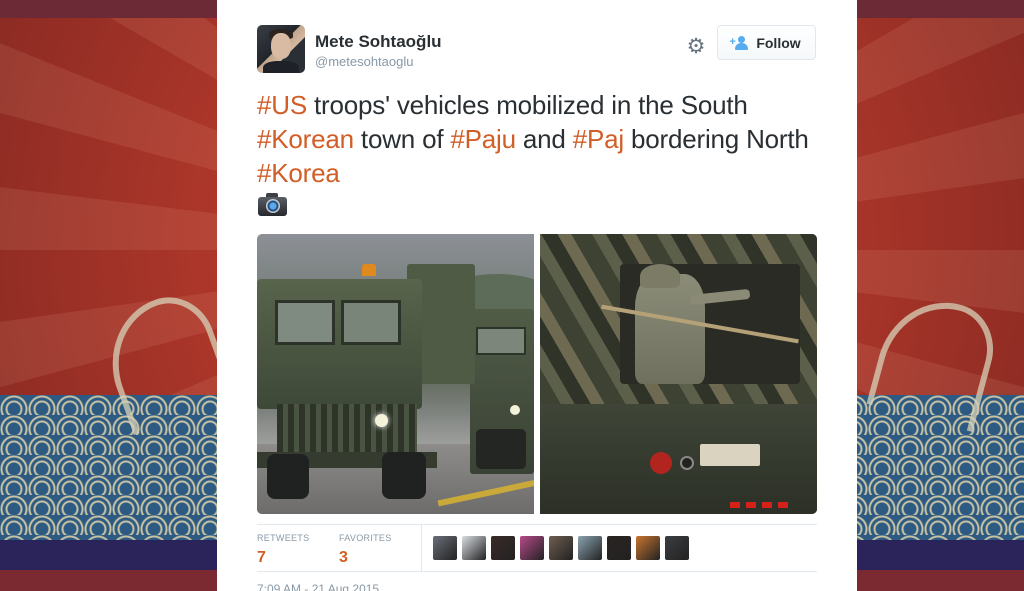 Image resolution: width=1024 pixels, height=591 pixels. Describe the element at coordinates (272, 205) in the screenshot. I see `camera-icon` at that location.